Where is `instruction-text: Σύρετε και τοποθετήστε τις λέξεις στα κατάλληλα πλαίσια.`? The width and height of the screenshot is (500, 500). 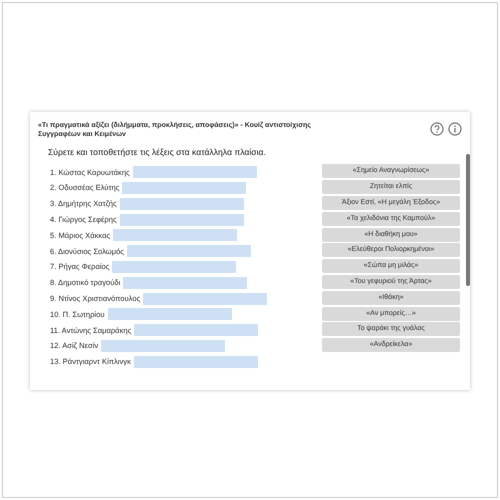
instruction-text: Σύρετε και τοποθετήστε τις λέξεις στα κατάλληλα πλαίσια. is located at coordinates (157, 152).